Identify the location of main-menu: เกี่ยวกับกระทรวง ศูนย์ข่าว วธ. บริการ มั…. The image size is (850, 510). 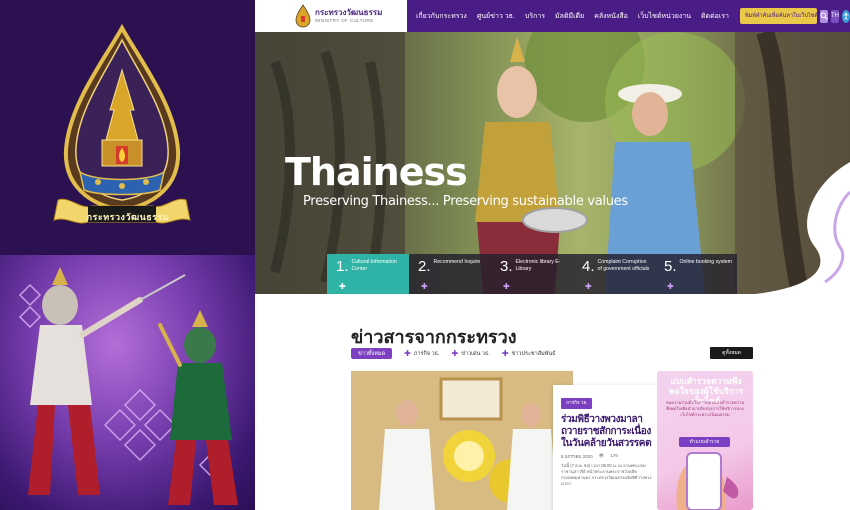
(628, 16).